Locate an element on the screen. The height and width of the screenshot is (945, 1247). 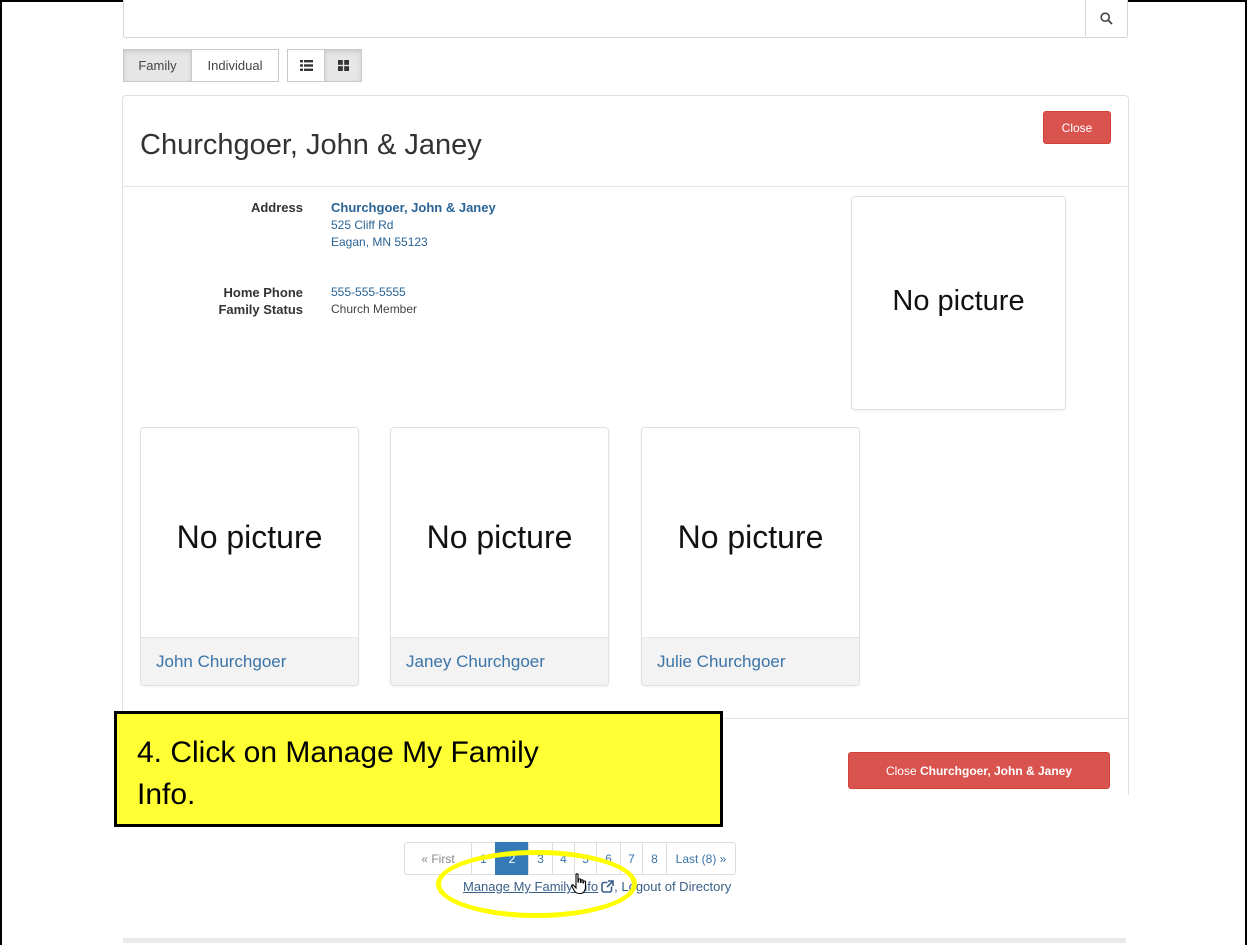
address-line2: Eagan, MN 55123 is located at coordinates (379, 242).